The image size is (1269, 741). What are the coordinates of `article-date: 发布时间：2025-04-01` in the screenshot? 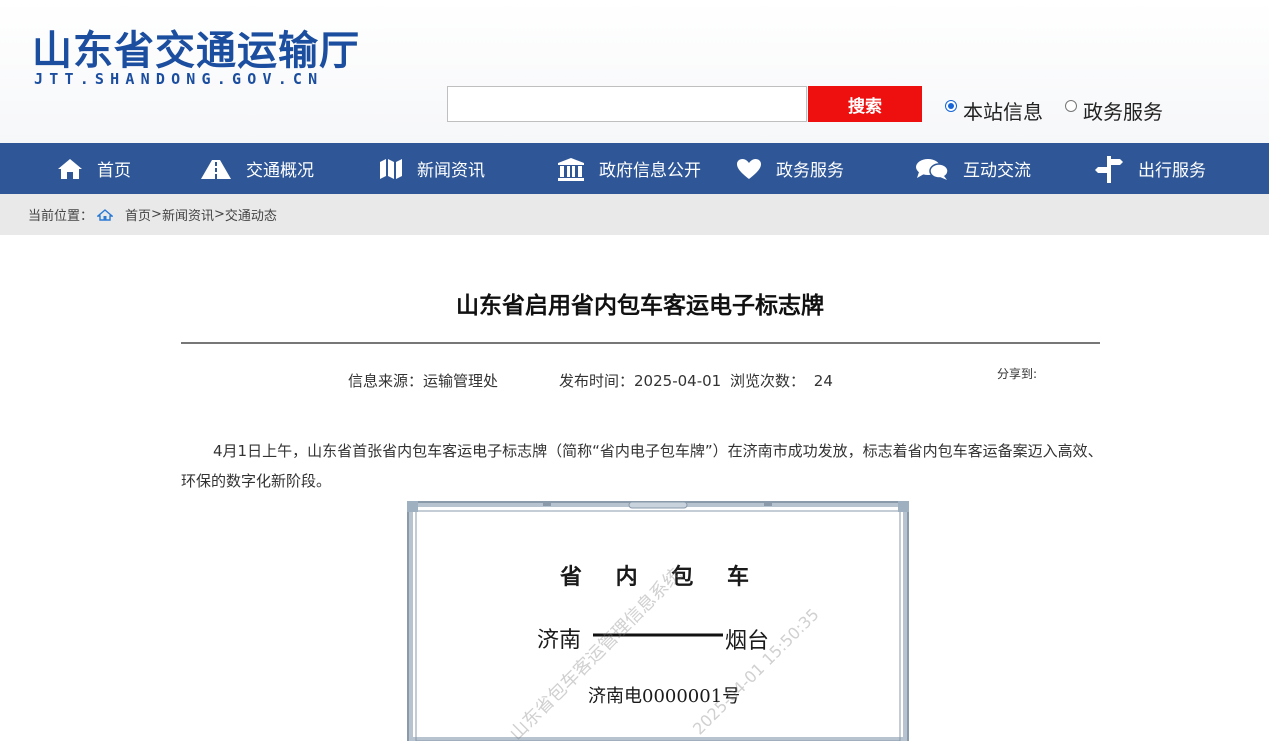 It's located at (640, 380).